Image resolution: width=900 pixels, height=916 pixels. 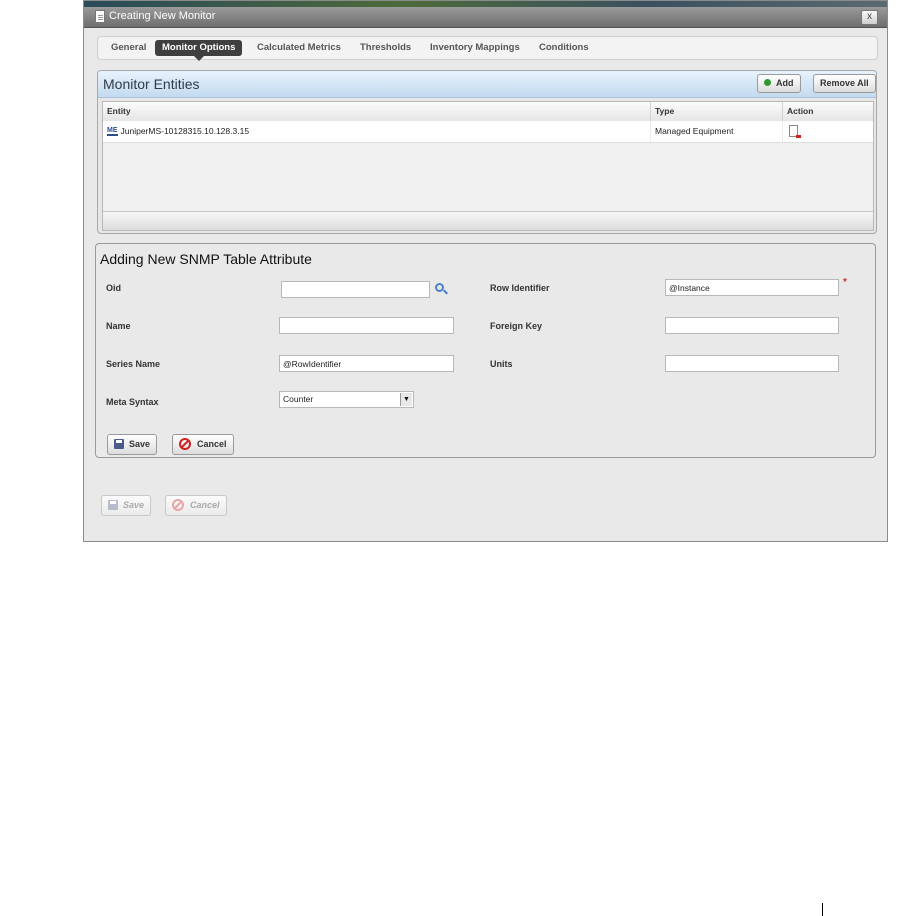 I want to click on table-header: Entity Type Action, so click(x=488, y=112).